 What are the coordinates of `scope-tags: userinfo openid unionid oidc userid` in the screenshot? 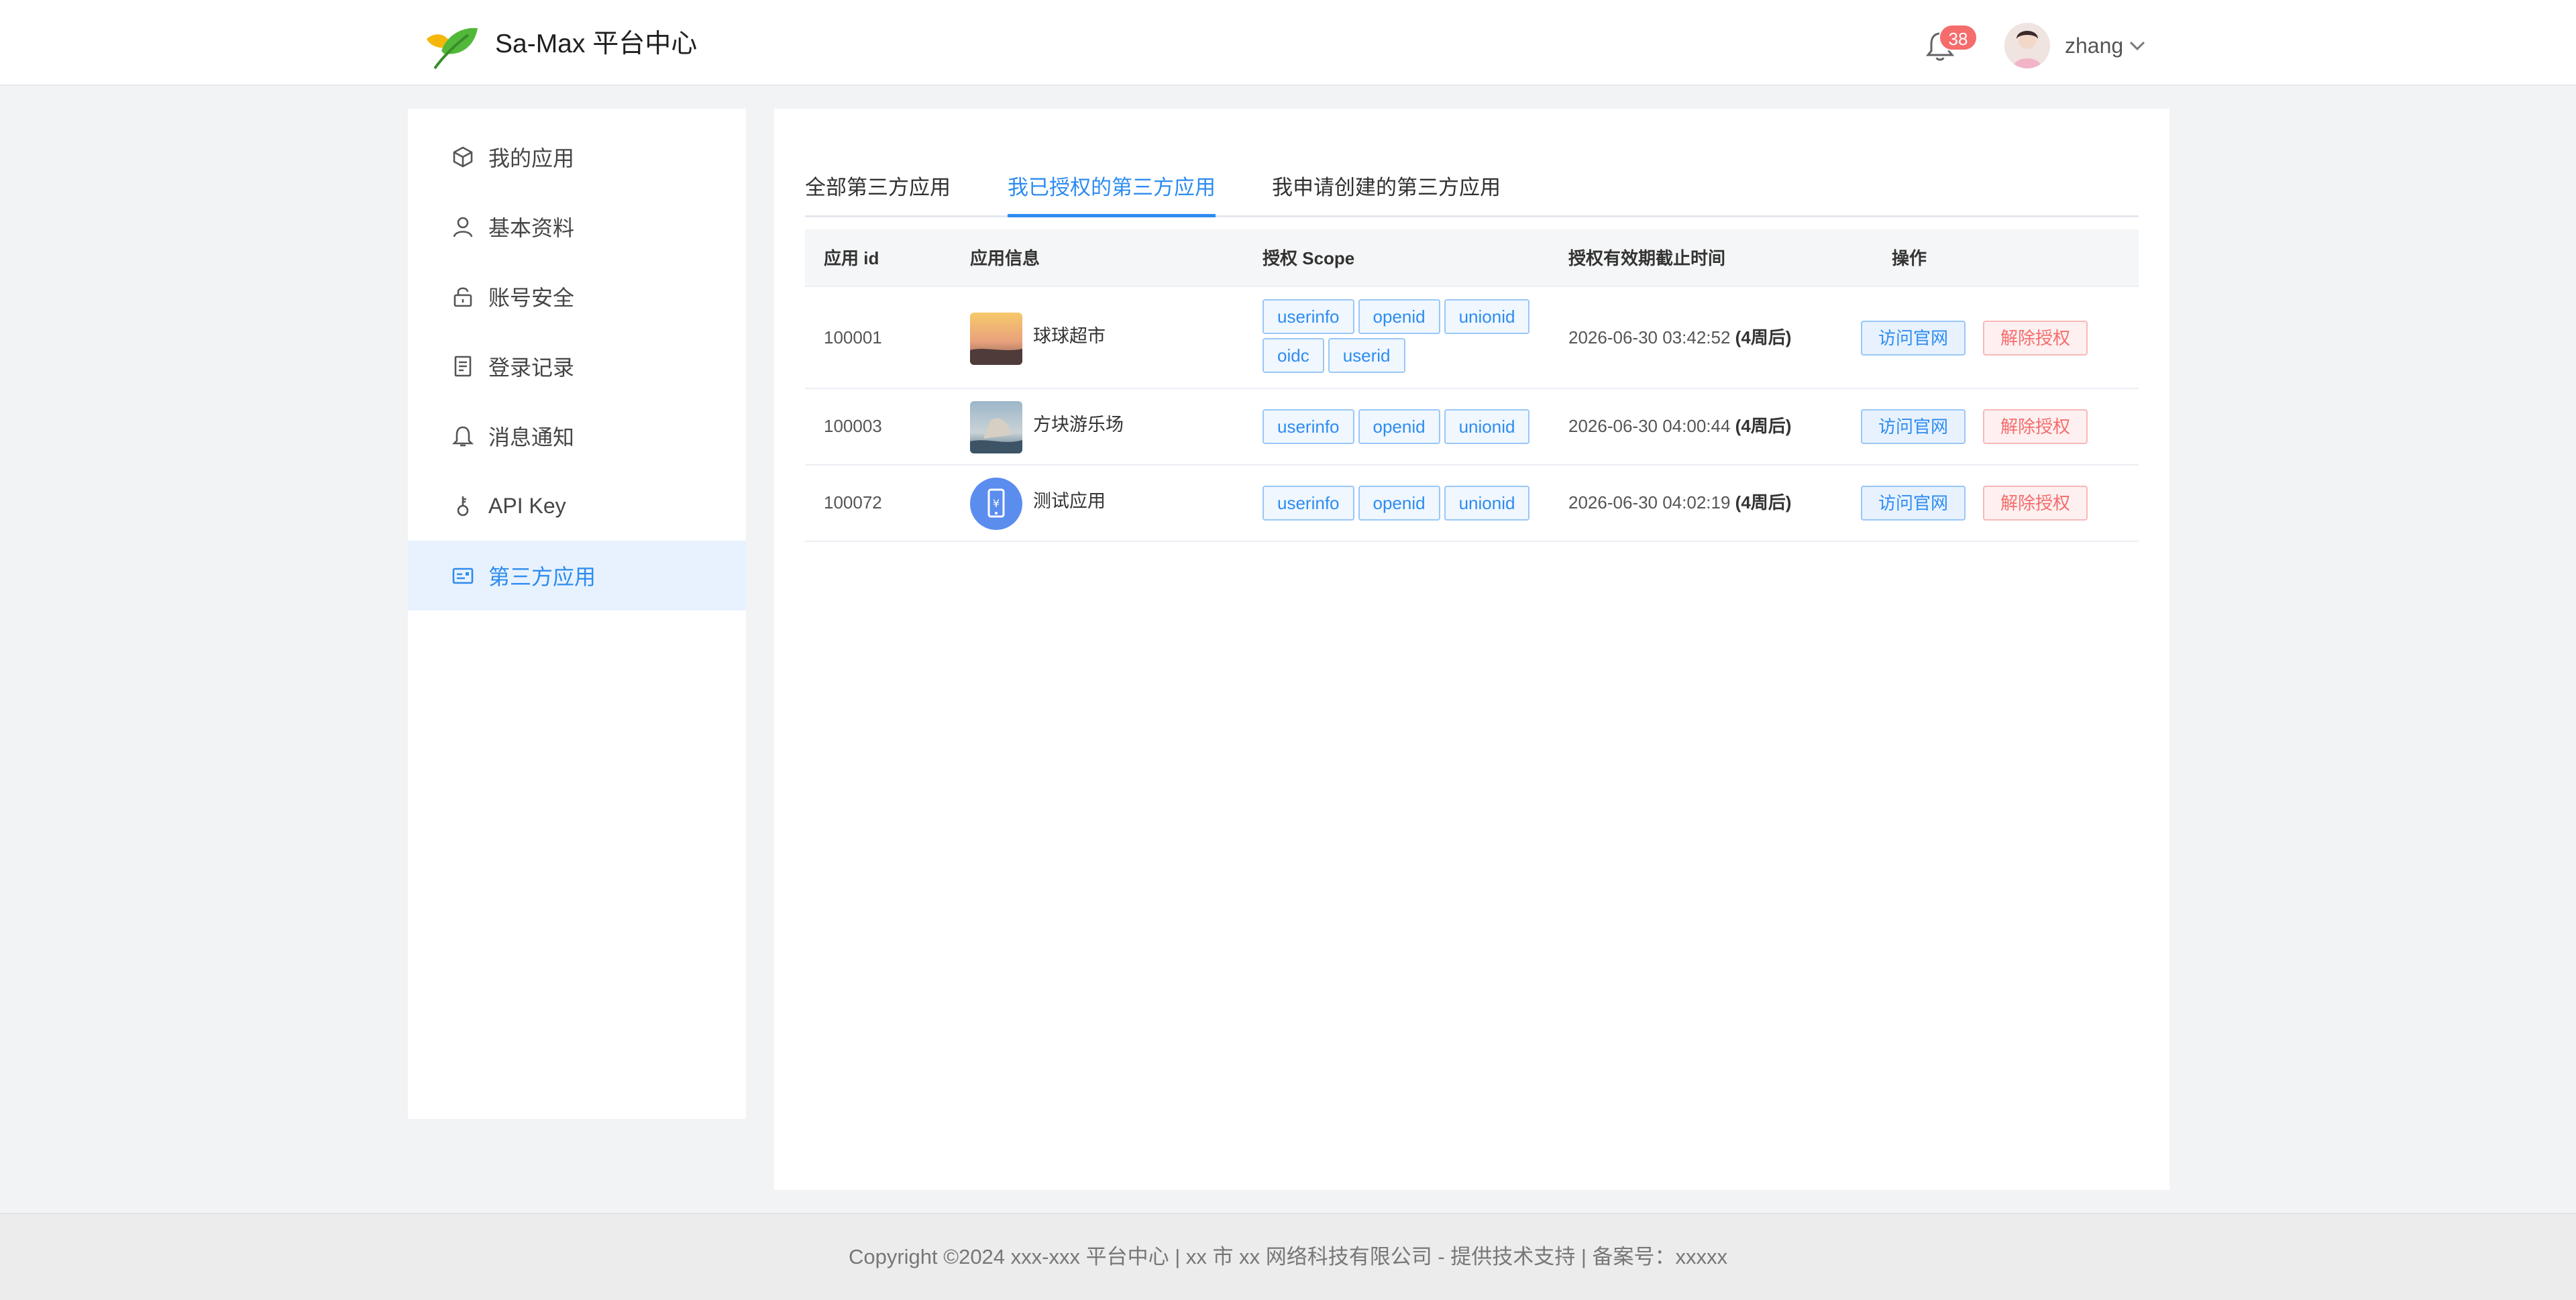 It's located at (1403, 338).